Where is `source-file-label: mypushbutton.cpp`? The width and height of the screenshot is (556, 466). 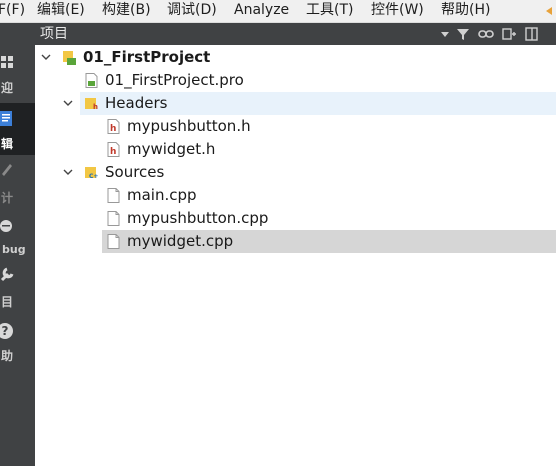 source-file-label: mypushbutton.cpp is located at coordinates (198, 218).